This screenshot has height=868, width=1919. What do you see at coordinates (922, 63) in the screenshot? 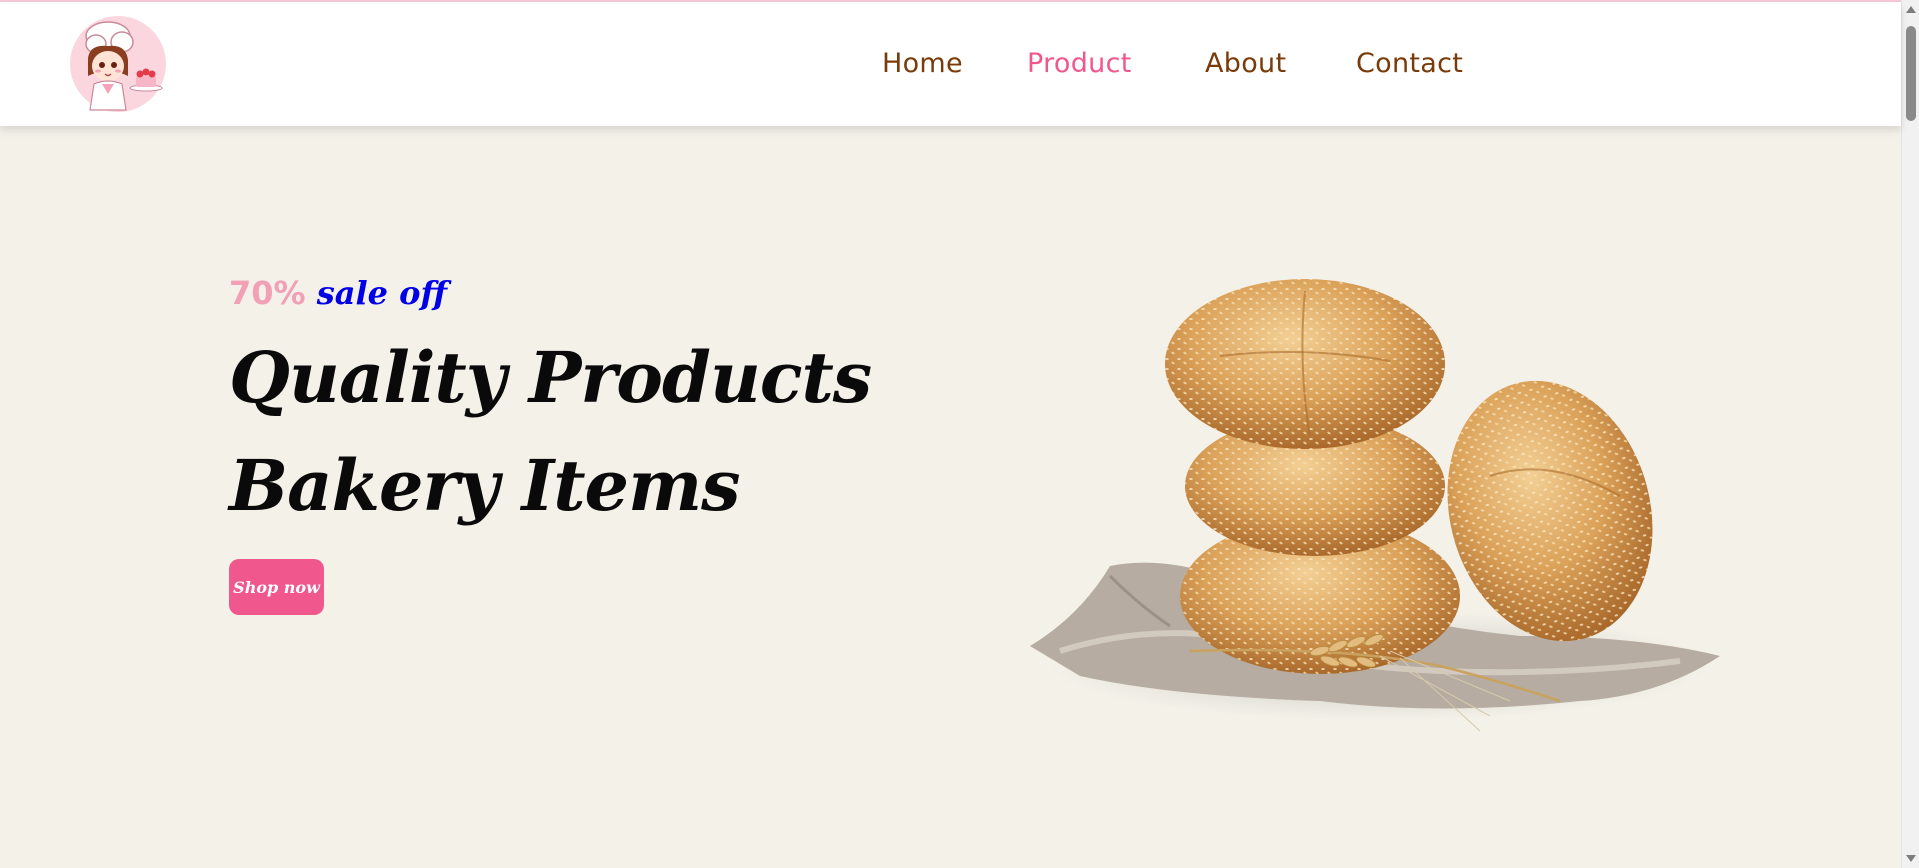
I see `nav-link-home: Home` at bounding box center [922, 63].